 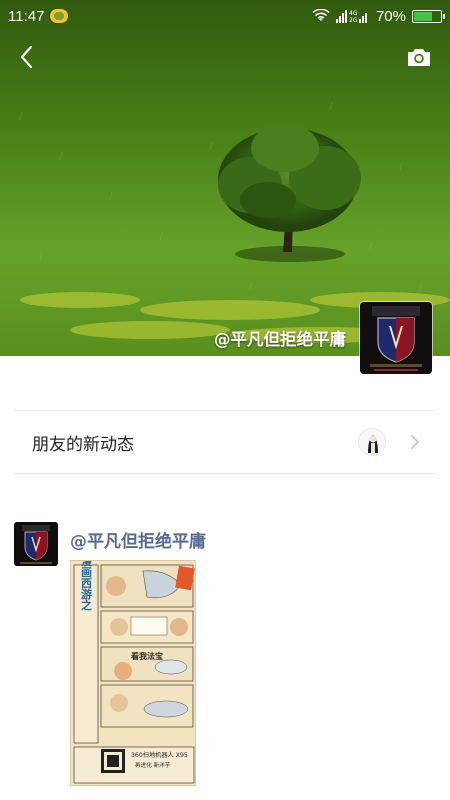 What do you see at coordinates (280, 338) in the screenshot?
I see `cover-user-name: @平凡但拒绝平庸` at bounding box center [280, 338].